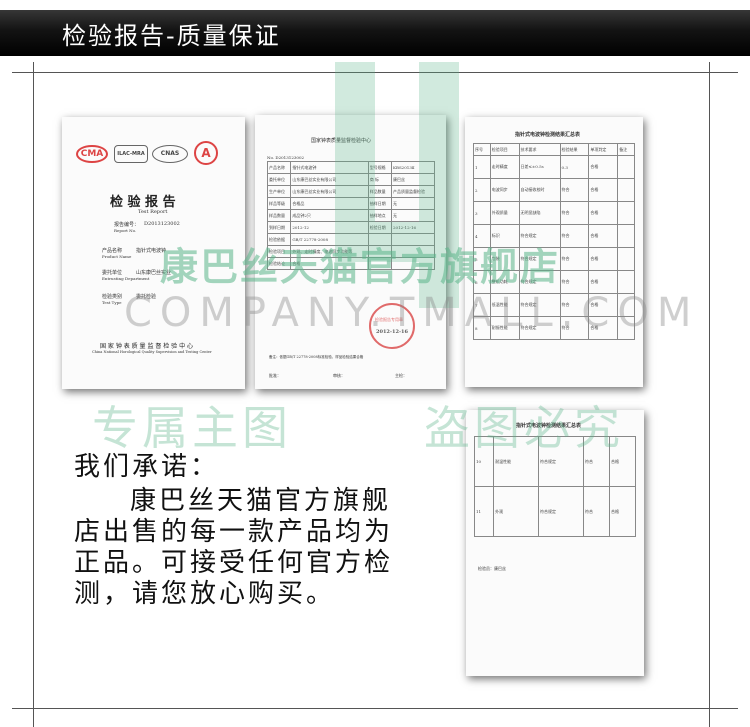 The height and width of the screenshot is (727, 750). I want to click on table-cell: 样品等级, so click(279, 203).